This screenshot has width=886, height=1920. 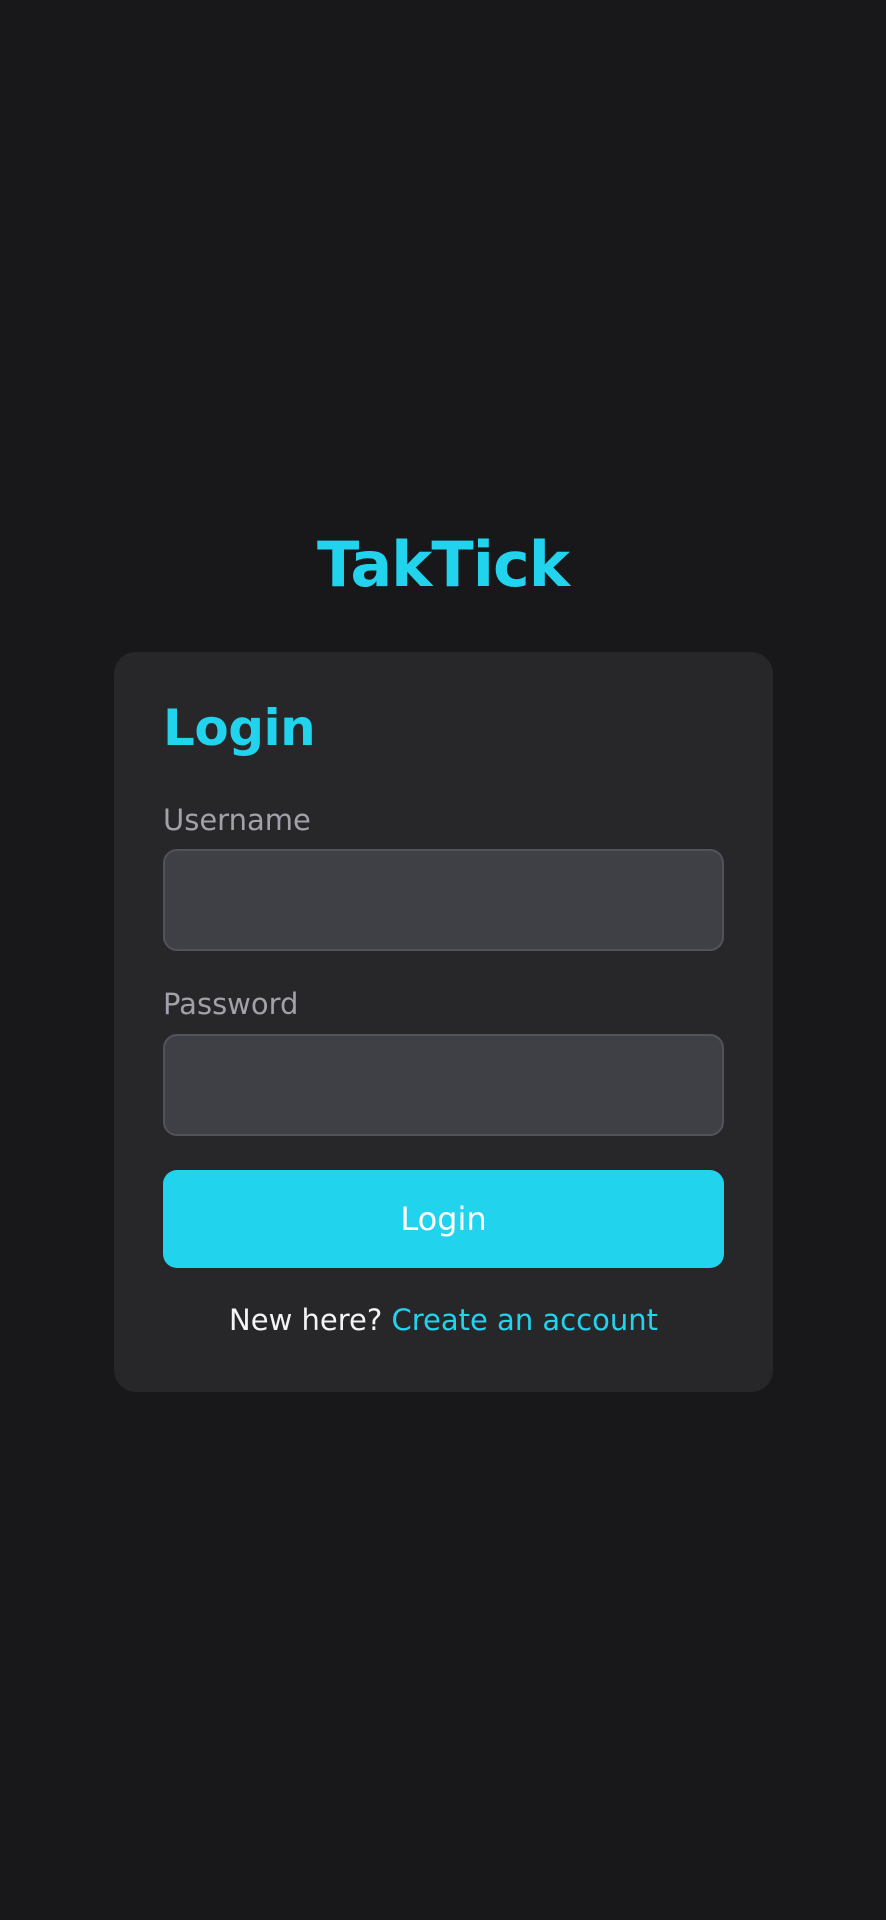 I want to click on signup-prompt-text: New here?, so click(x=306, y=1320).